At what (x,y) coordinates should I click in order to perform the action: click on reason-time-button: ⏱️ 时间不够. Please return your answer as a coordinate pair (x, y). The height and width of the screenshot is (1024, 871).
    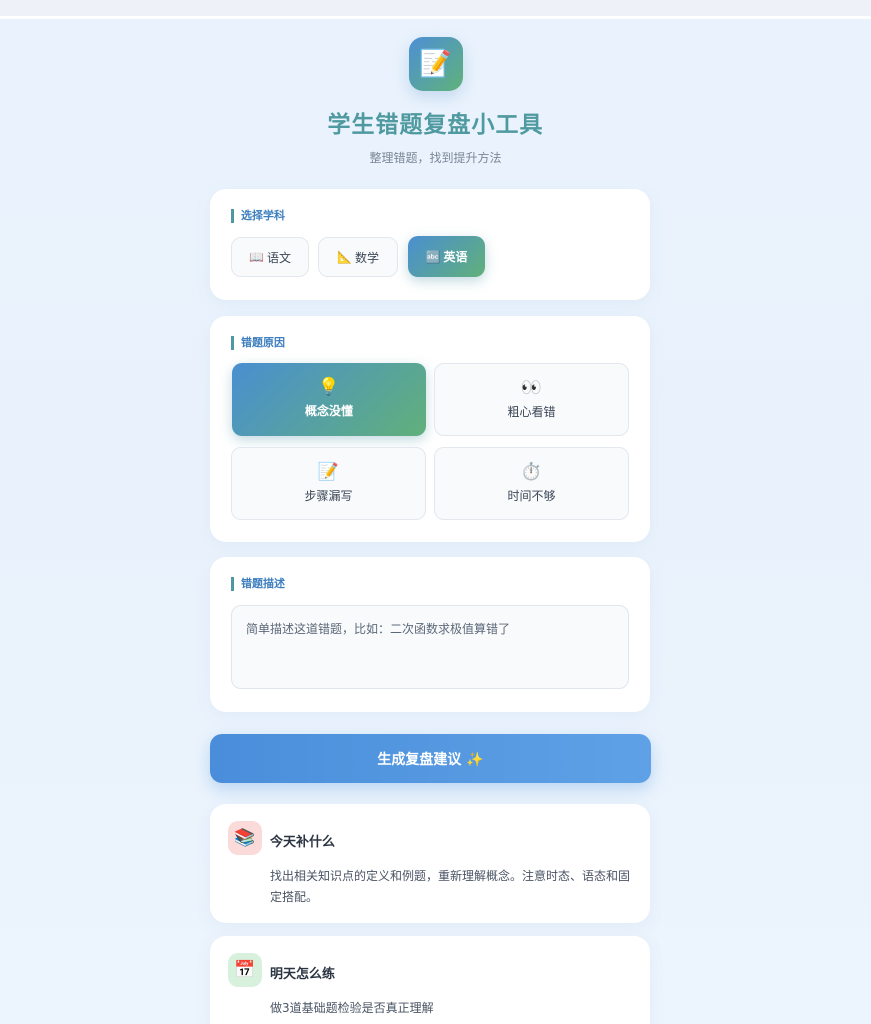
    Looking at the image, I should click on (531, 483).